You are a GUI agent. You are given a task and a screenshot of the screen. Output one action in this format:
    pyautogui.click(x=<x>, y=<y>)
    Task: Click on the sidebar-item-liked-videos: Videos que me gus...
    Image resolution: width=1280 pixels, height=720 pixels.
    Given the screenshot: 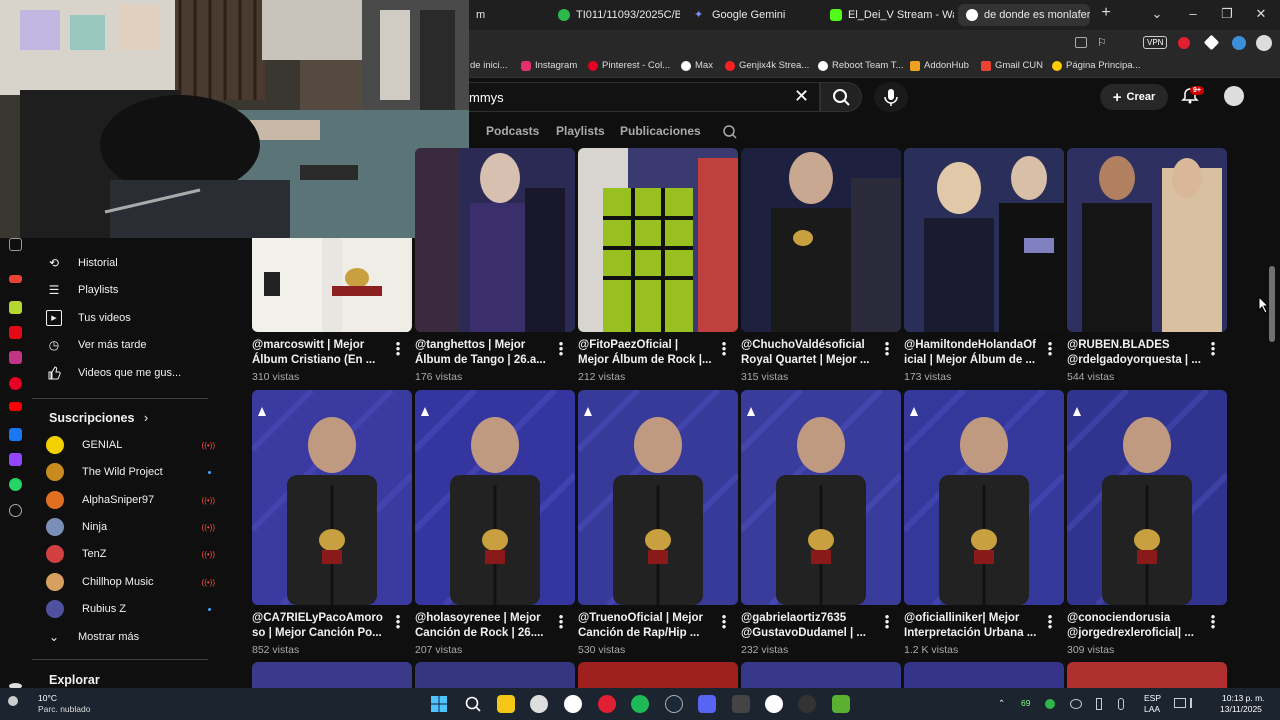 What is the action you would take?
    pyautogui.click(x=113, y=373)
    